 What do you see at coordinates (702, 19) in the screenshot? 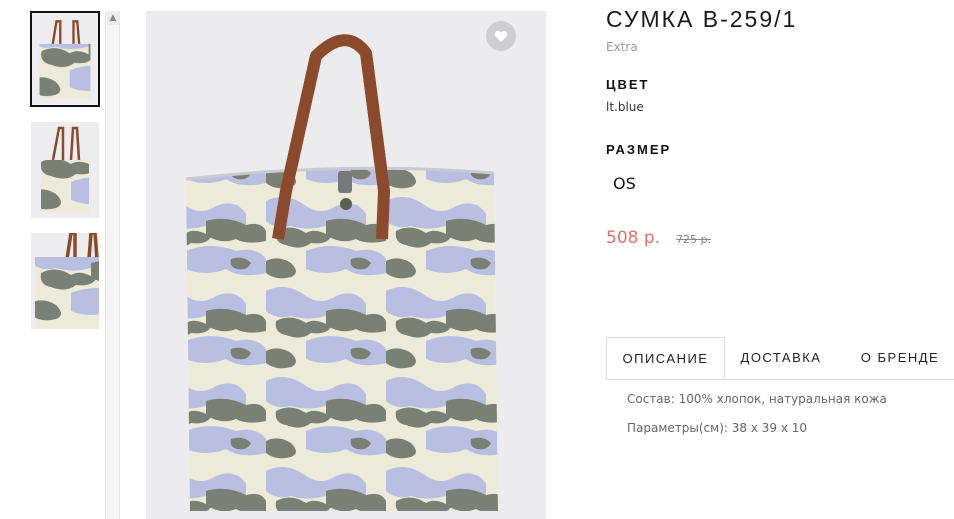
I see `product-title: СУМКА B-259/1` at bounding box center [702, 19].